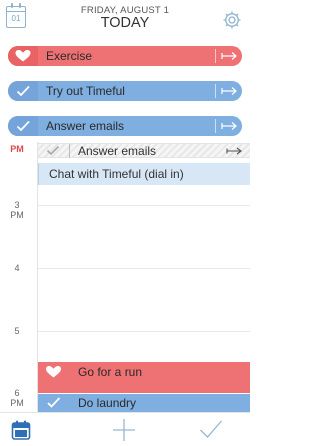  I want to click on task-answer-emails: Answer emails, so click(125, 126).